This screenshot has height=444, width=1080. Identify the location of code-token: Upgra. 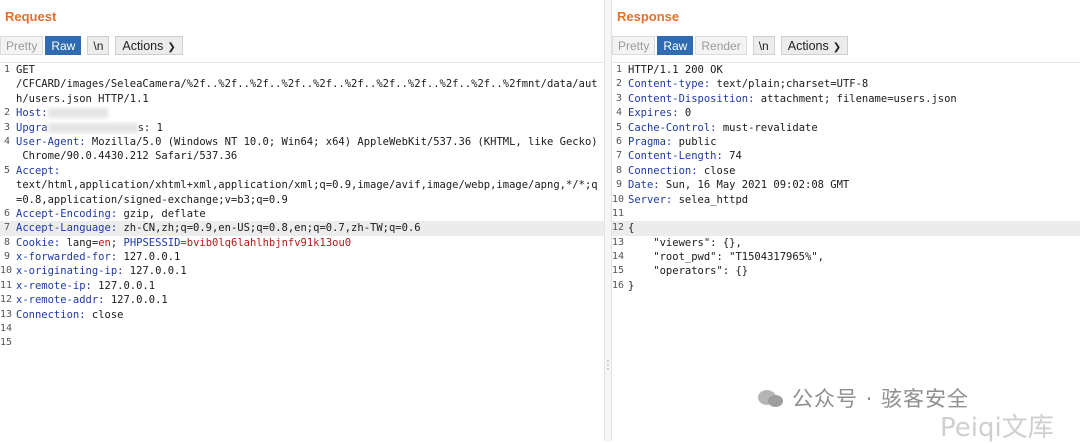
(32, 127).